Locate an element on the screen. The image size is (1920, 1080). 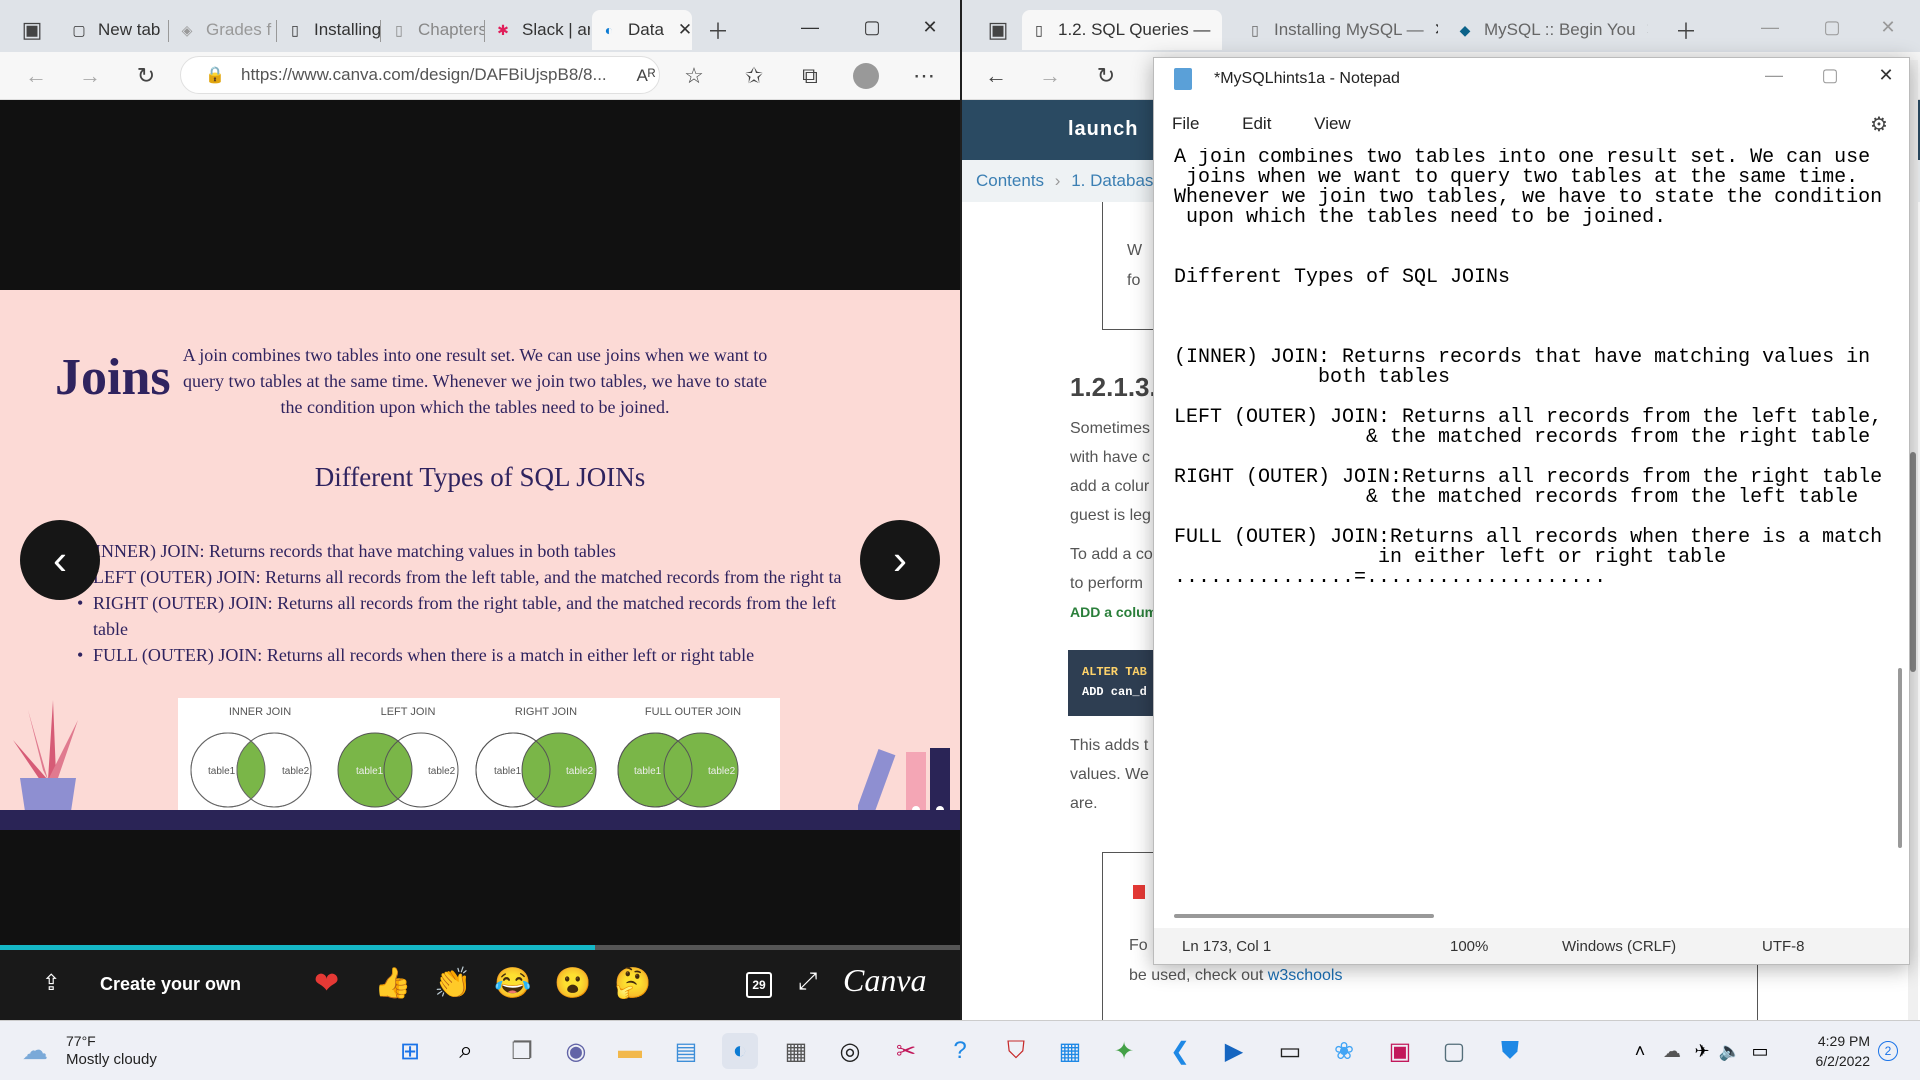
tab-installing-mysql: ▯ Installing MySQL — ✕ is located at coordinates (1338, 30).